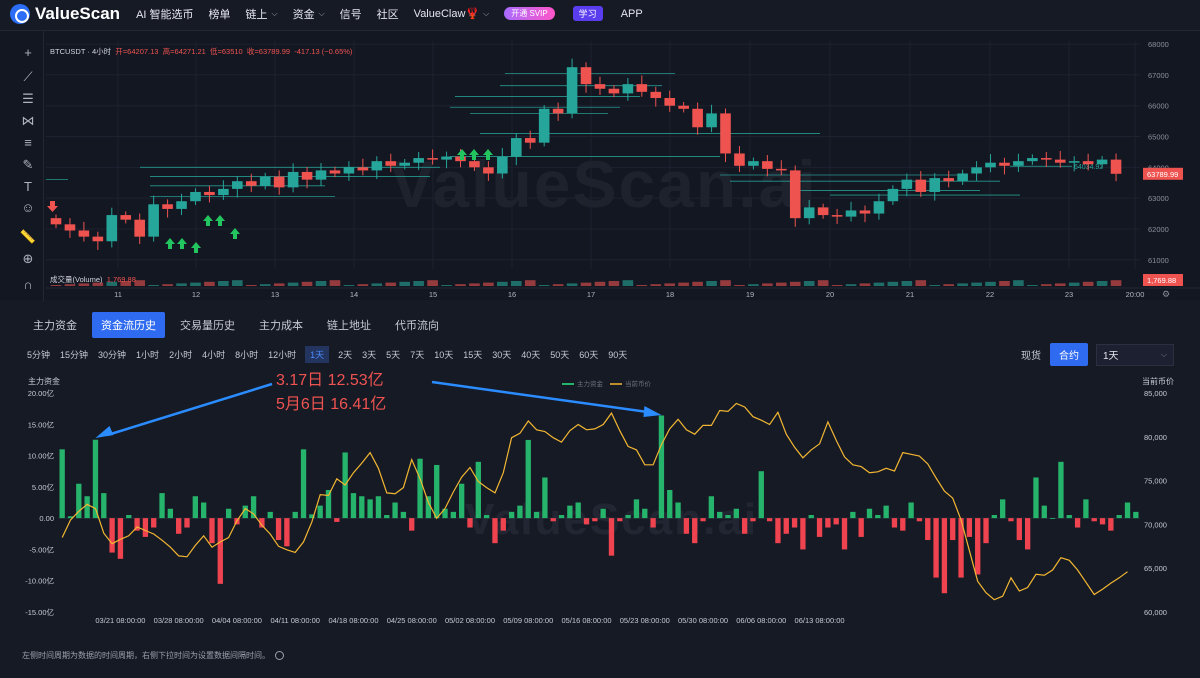  What do you see at coordinates (351, 14) in the screenshot?
I see `nav-signals: 信号` at bounding box center [351, 14].